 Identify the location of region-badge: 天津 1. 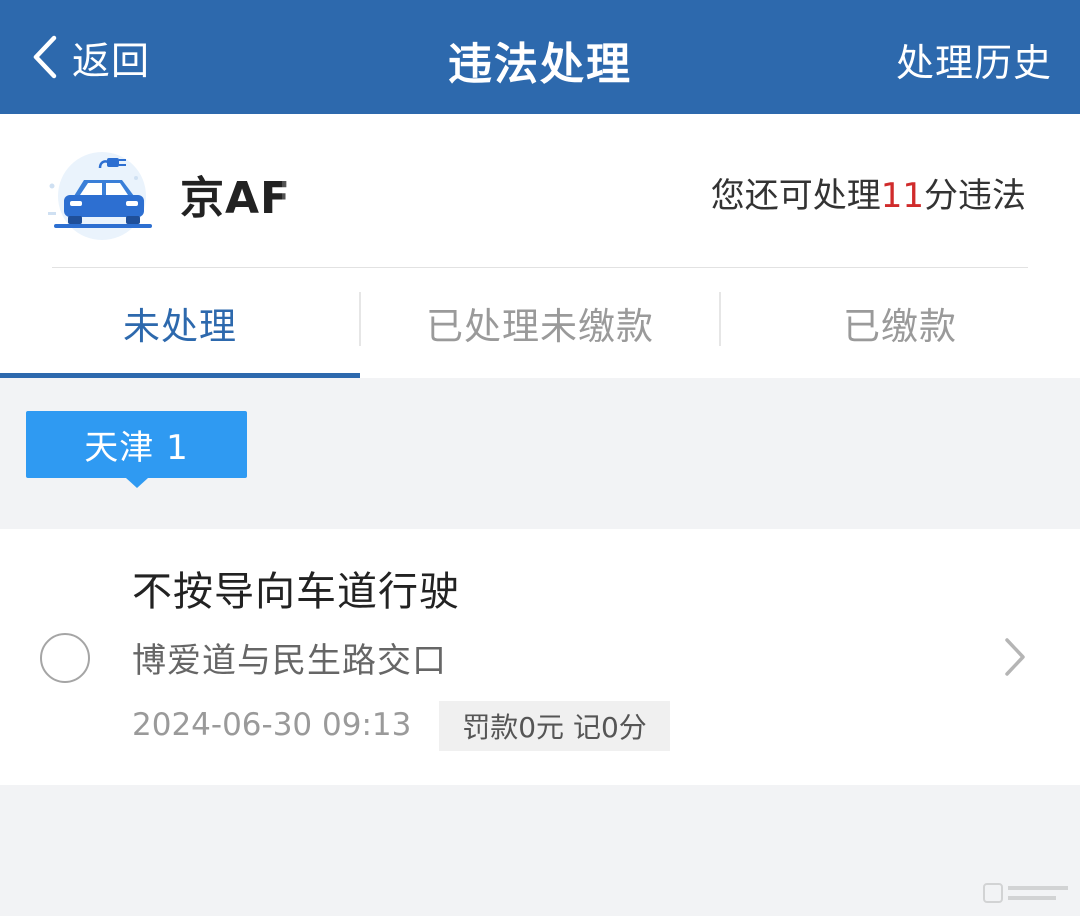
(136, 444).